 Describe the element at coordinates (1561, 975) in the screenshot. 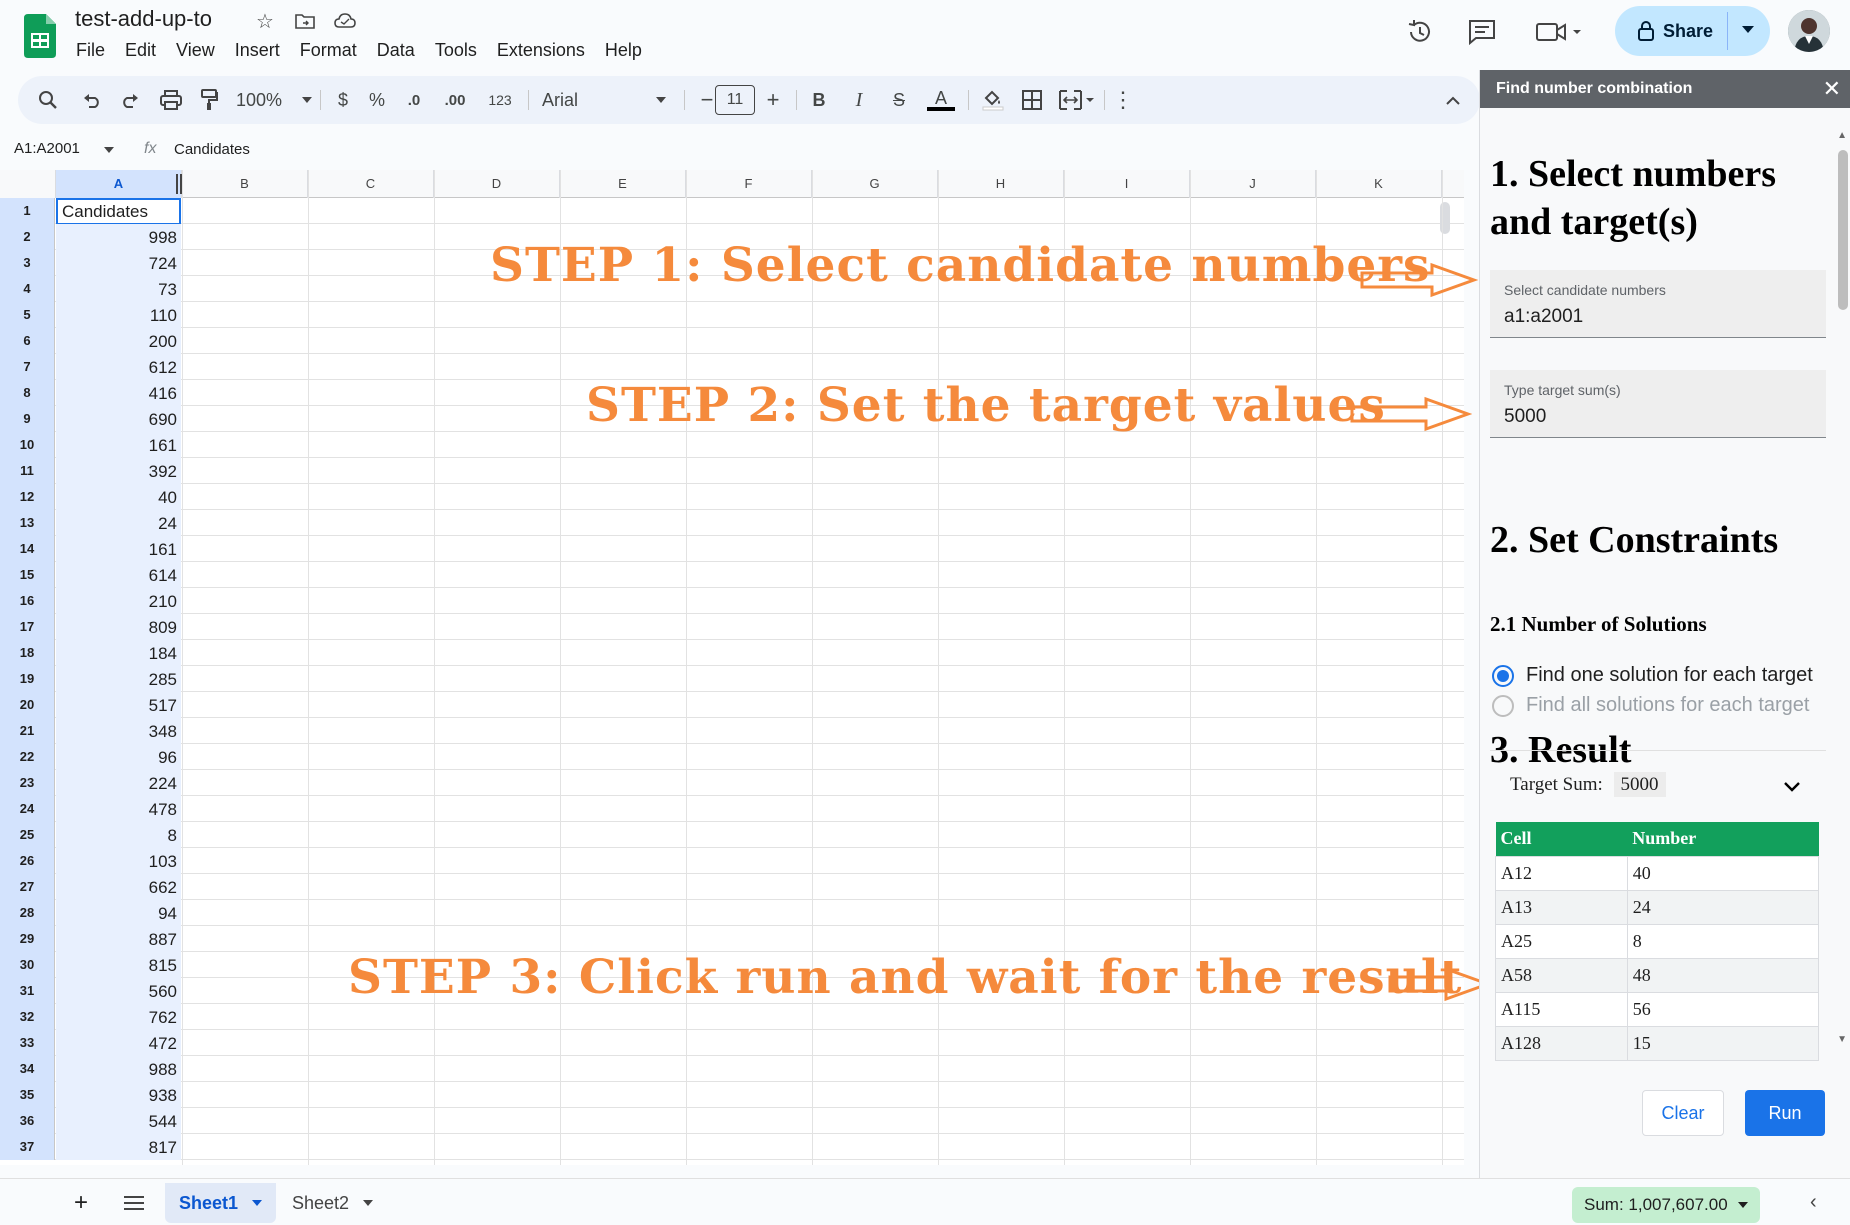

I see `result-cell: A58` at that location.